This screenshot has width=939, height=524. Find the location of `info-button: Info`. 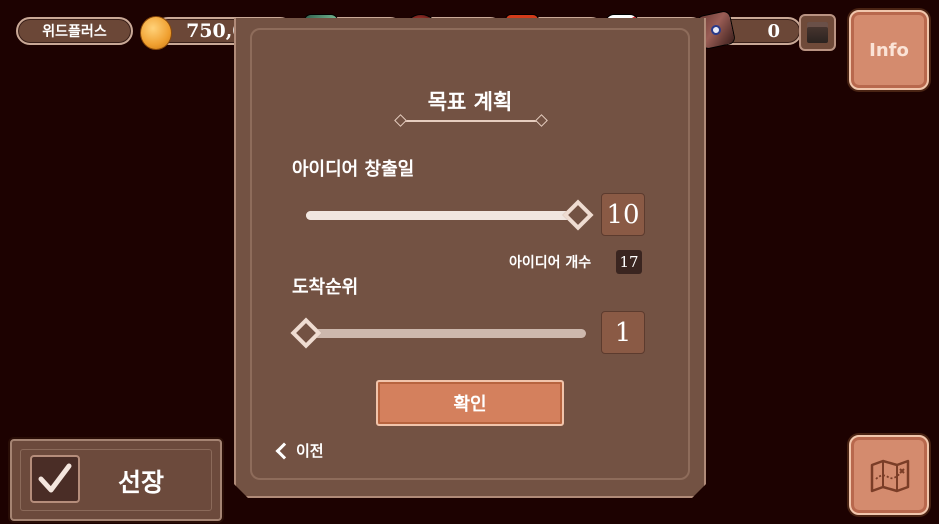

info-button: Info is located at coordinates (889, 50).